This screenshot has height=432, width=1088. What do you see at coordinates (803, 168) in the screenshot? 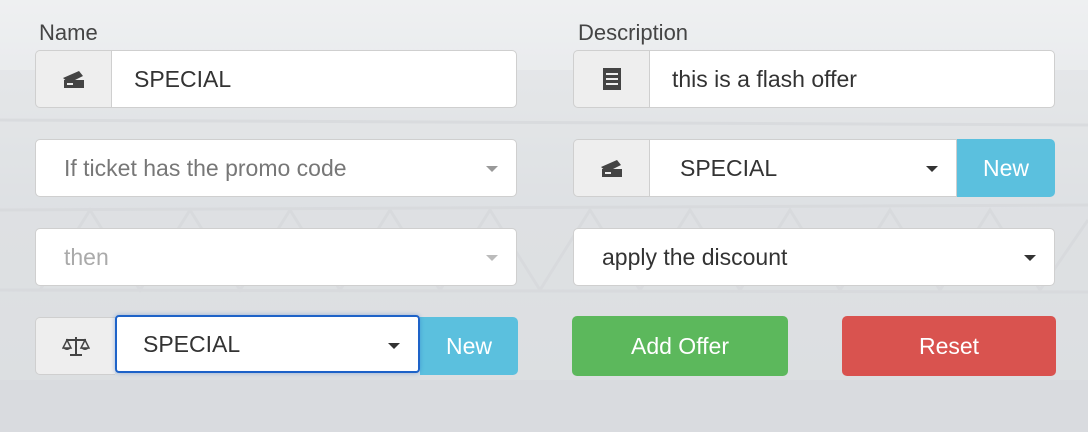
I see `promo-code-select: SPECIAL` at bounding box center [803, 168].